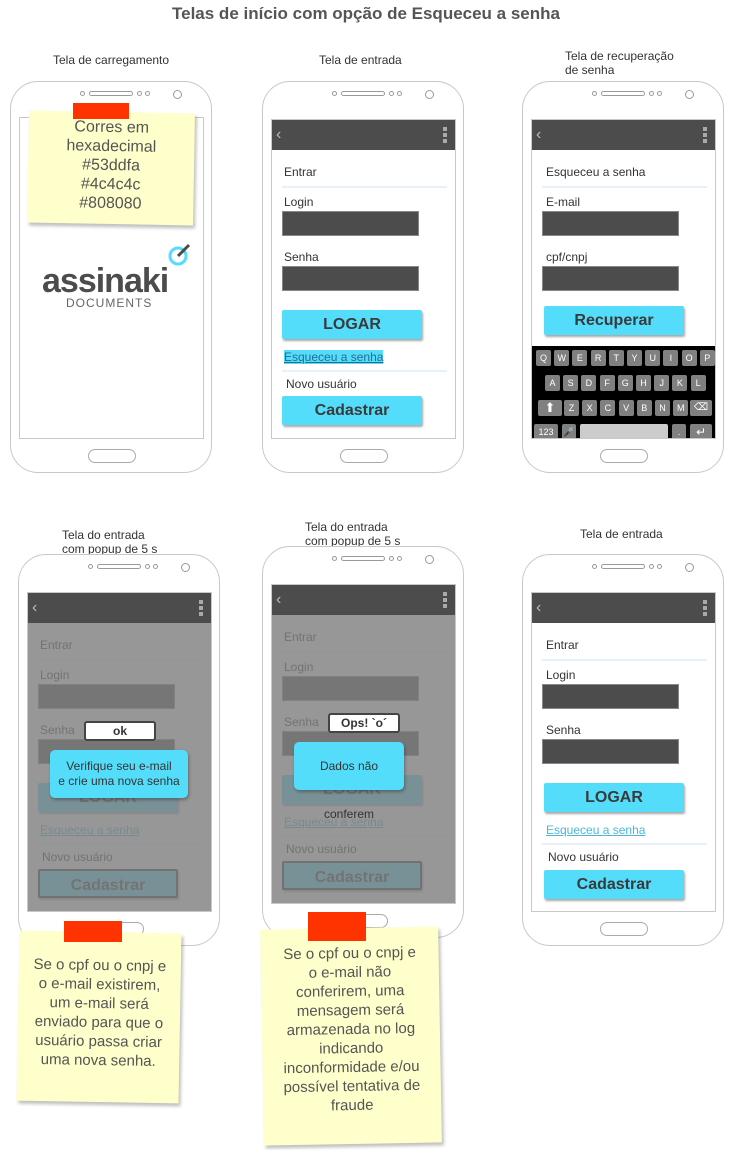 This screenshot has width=732, height=1150. What do you see at coordinates (352, 1086) in the screenshot?
I see `note-line: possível tentativa de` at bounding box center [352, 1086].